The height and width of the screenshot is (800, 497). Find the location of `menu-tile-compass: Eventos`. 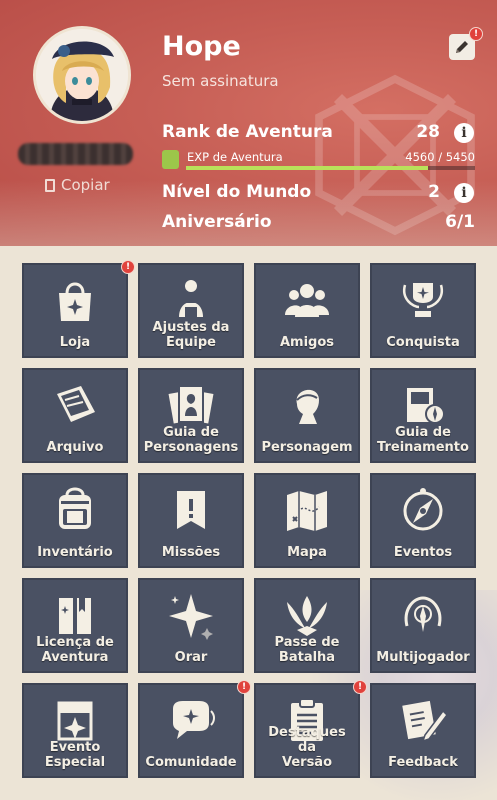

menu-tile-compass: Eventos is located at coordinates (423, 520).